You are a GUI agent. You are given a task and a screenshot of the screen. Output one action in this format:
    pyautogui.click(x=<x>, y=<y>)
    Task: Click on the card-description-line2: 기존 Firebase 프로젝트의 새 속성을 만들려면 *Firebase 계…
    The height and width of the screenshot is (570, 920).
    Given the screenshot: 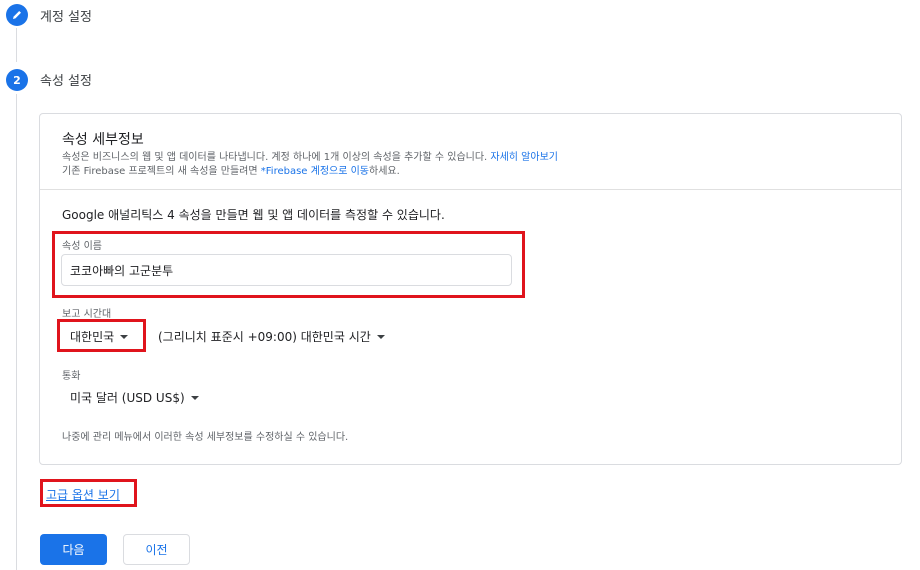 What is the action you would take?
    pyautogui.click(x=231, y=169)
    